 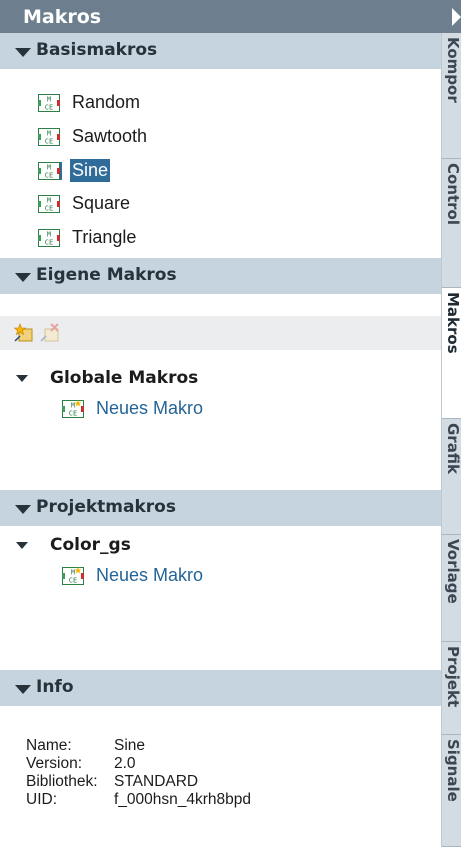 What do you see at coordinates (54, 763) in the screenshot?
I see `info-key: Version:` at bounding box center [54, 763].